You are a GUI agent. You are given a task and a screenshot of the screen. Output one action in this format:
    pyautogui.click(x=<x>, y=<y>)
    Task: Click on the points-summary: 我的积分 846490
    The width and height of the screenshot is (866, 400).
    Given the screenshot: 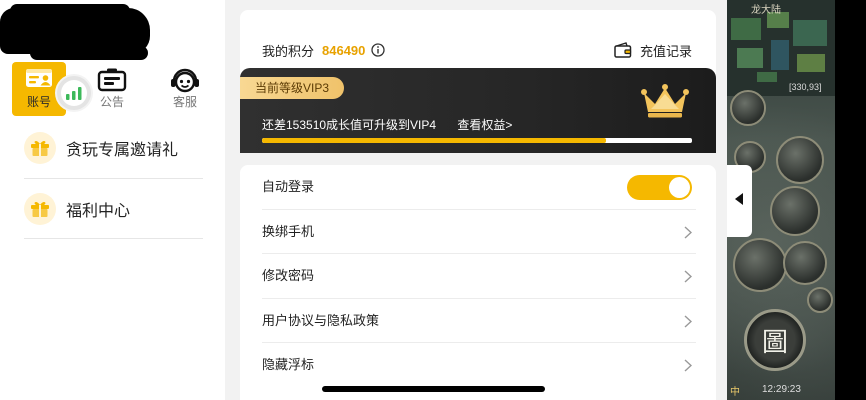 What is the action you would take?
    pyautogui.click(x=324, y=50)
    